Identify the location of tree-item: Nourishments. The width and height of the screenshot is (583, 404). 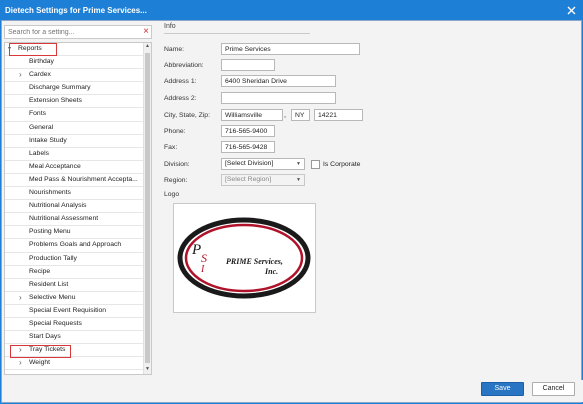
(78, 194).